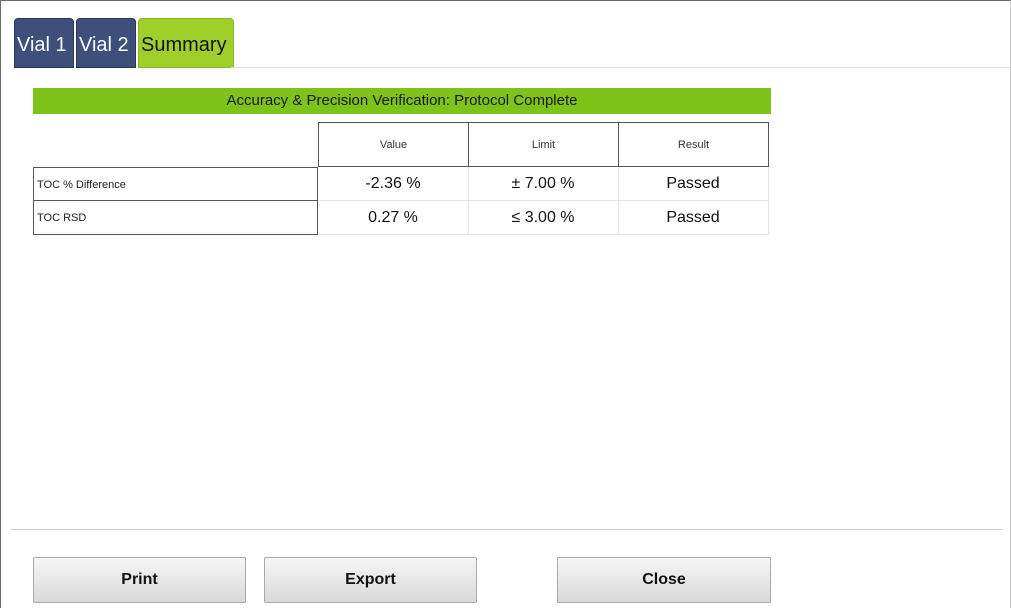 The height and width of the screenshot is (608, 1011). What do you see at coordinates (664, 580) in the screenshot?
I see `close-button: Close` at bounding box center [664, 580].